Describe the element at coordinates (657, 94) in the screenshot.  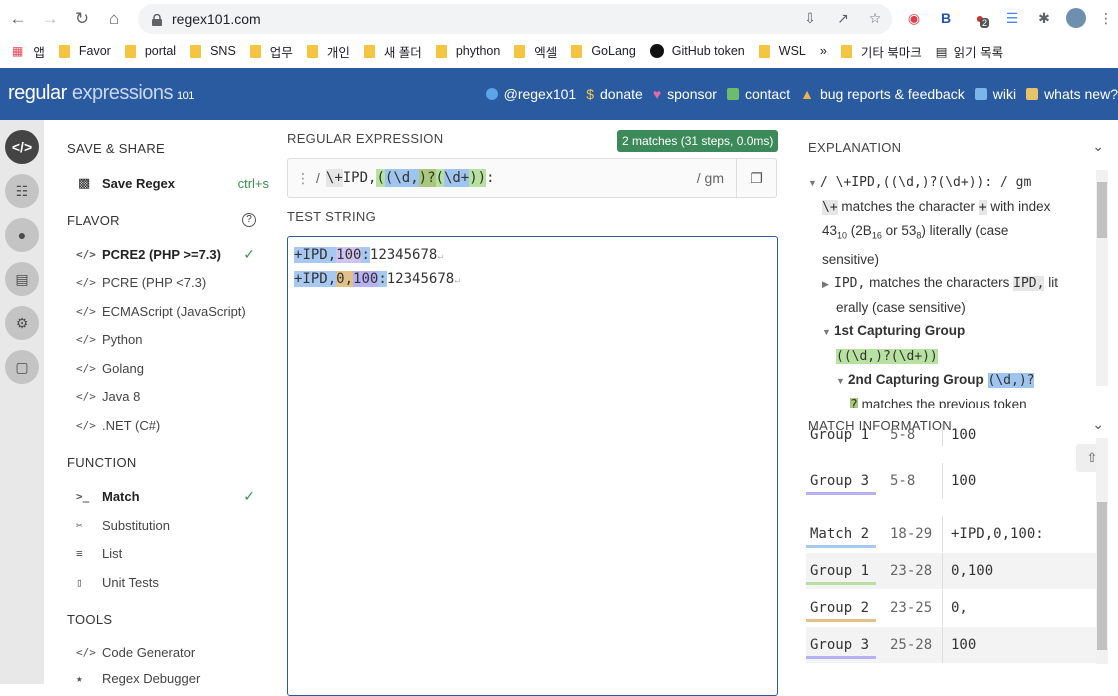
I see `heart-icon: ♥` at that location.